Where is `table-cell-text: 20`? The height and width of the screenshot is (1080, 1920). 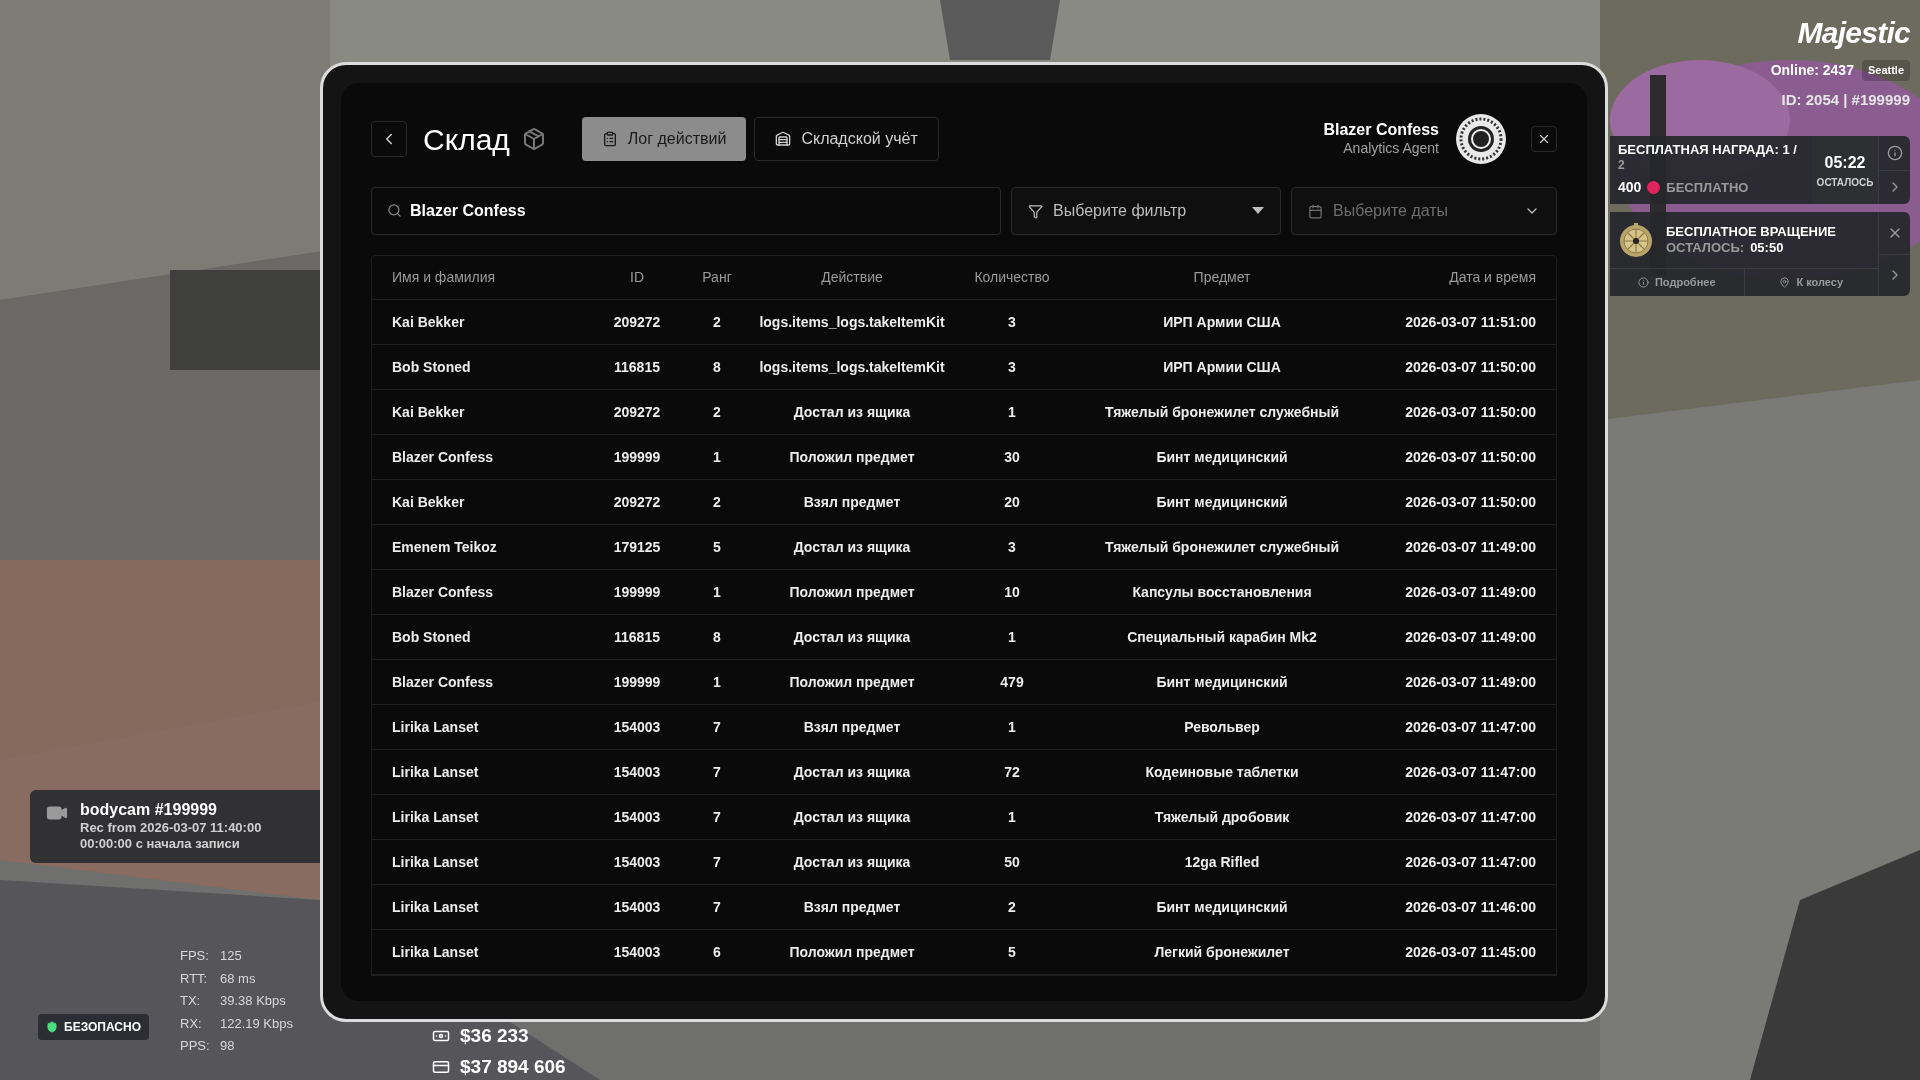 table-cell-text: 20 is located at coordinates (1012, 502).